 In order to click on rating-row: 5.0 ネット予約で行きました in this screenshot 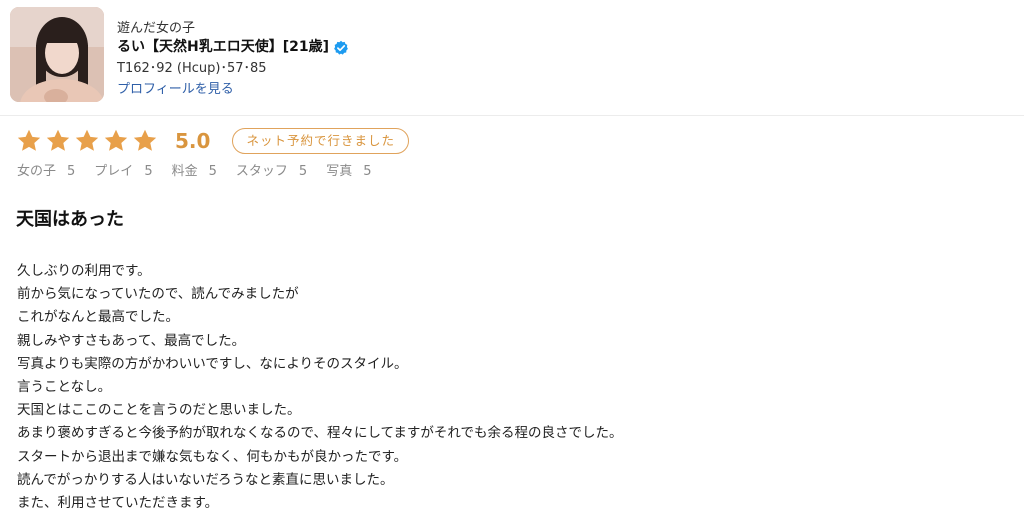, I will do `click(212, 141)`.